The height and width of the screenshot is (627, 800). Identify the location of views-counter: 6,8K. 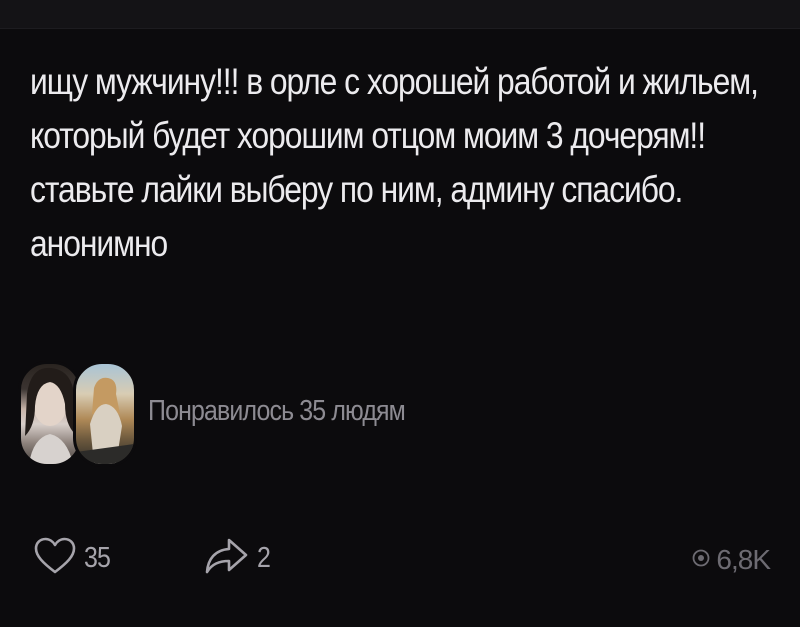
(731, 560).